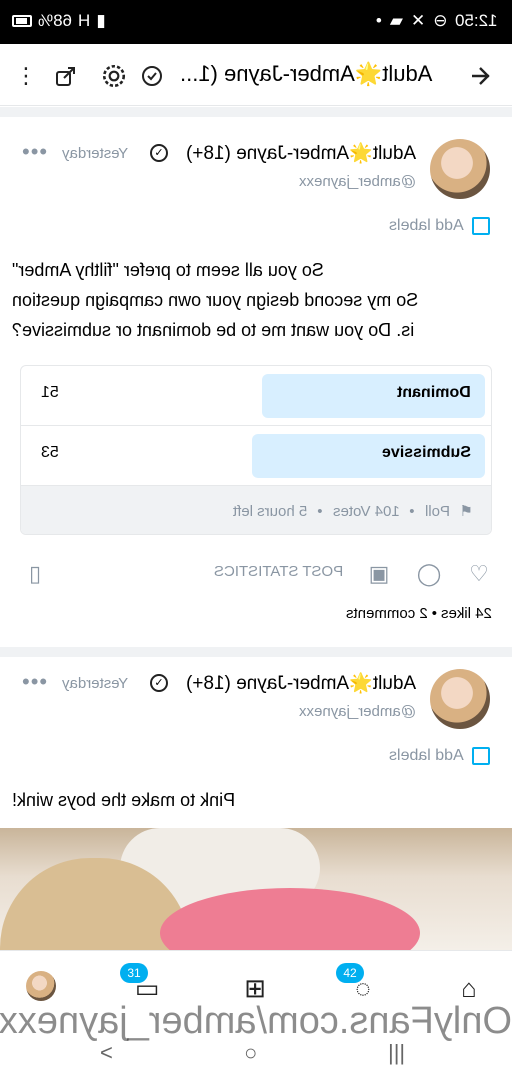 Image resolution: width=512 pixels, height=1079 pixels. What do you see at coordinates (256, 22) in the screenshot?
I see `status-bar: 68% H ▮ • ▰ ✕ ⊖ 12:50` at bounding box center [256, 22].